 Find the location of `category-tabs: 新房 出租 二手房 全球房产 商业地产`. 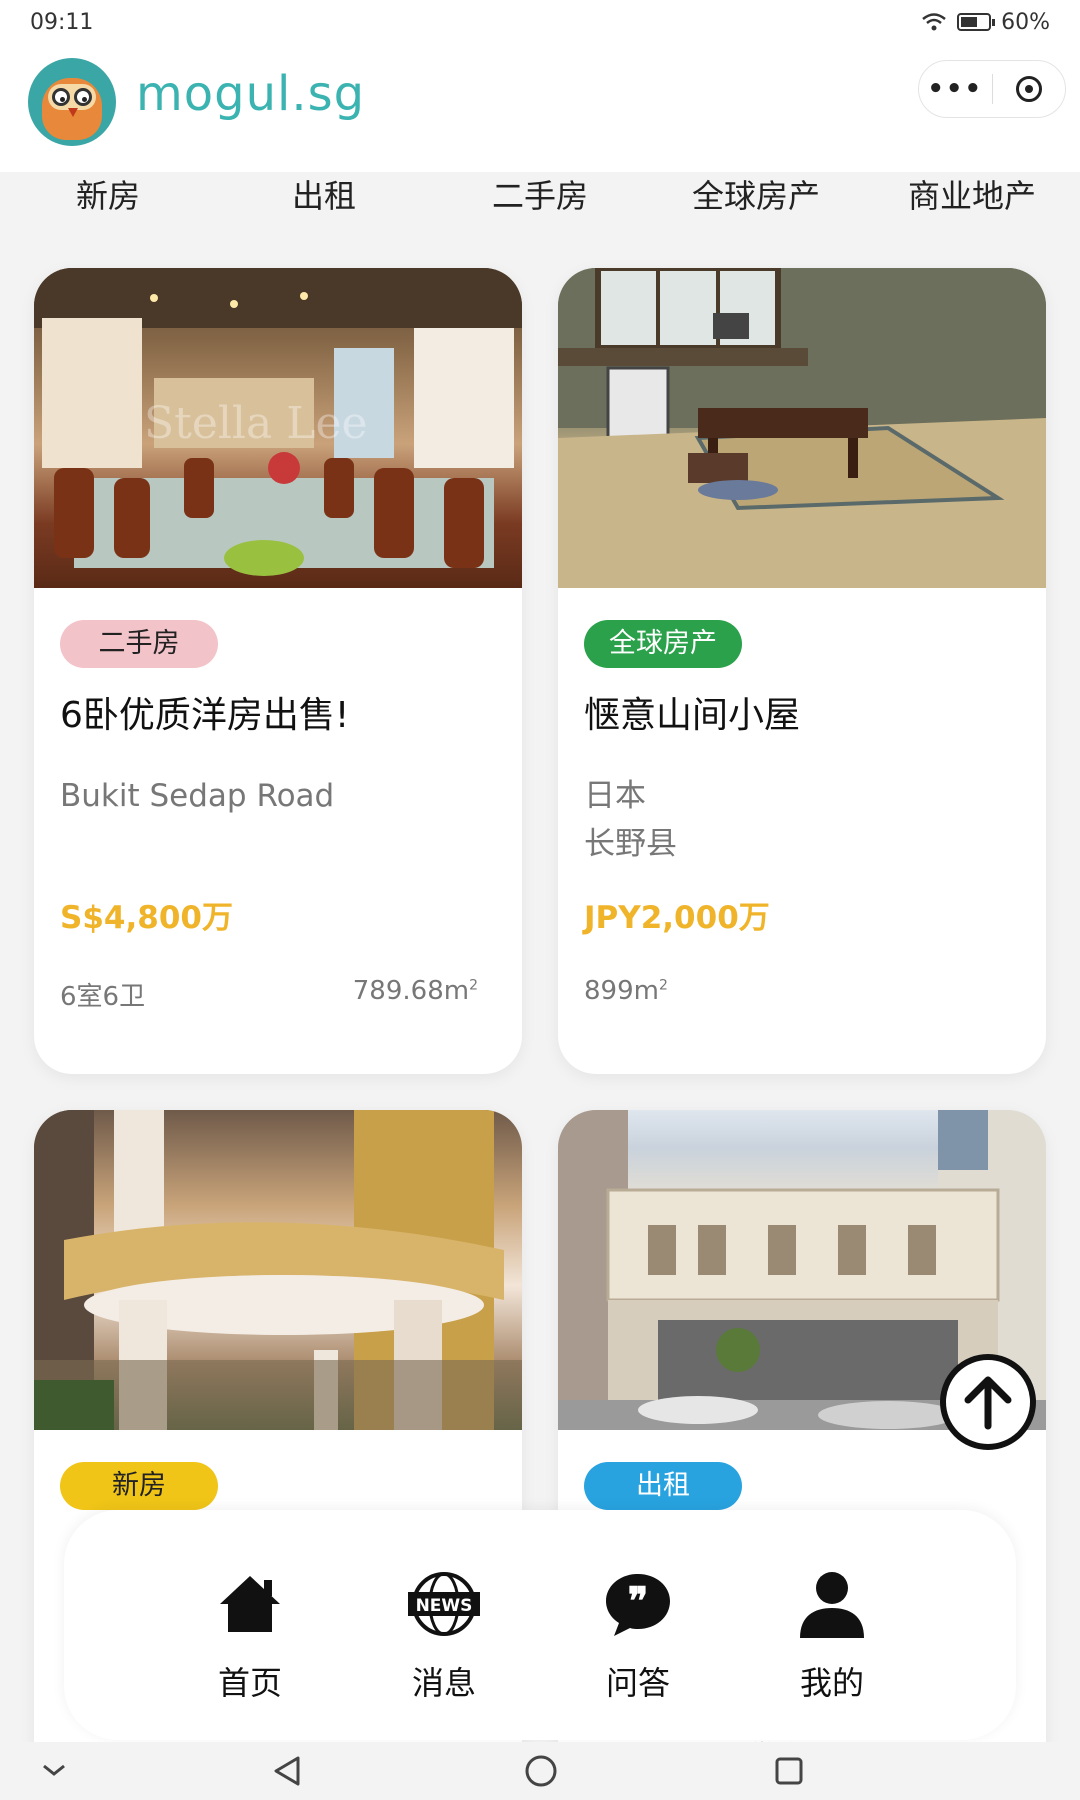

category-tabs: 新房 出租 二手房 全球房产 商业地产 is located at coordinates (540, 200).